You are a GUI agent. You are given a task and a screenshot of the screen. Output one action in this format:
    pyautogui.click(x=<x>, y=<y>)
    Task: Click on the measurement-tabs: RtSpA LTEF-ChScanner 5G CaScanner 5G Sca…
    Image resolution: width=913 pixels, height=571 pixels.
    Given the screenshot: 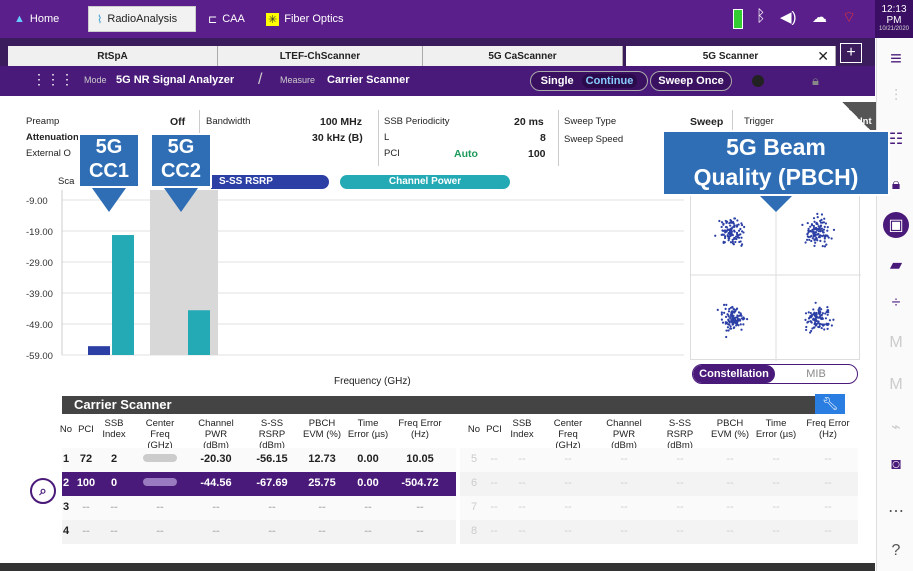 What is the action you would take?
    pyautogui.click(x=437, y=52)
    